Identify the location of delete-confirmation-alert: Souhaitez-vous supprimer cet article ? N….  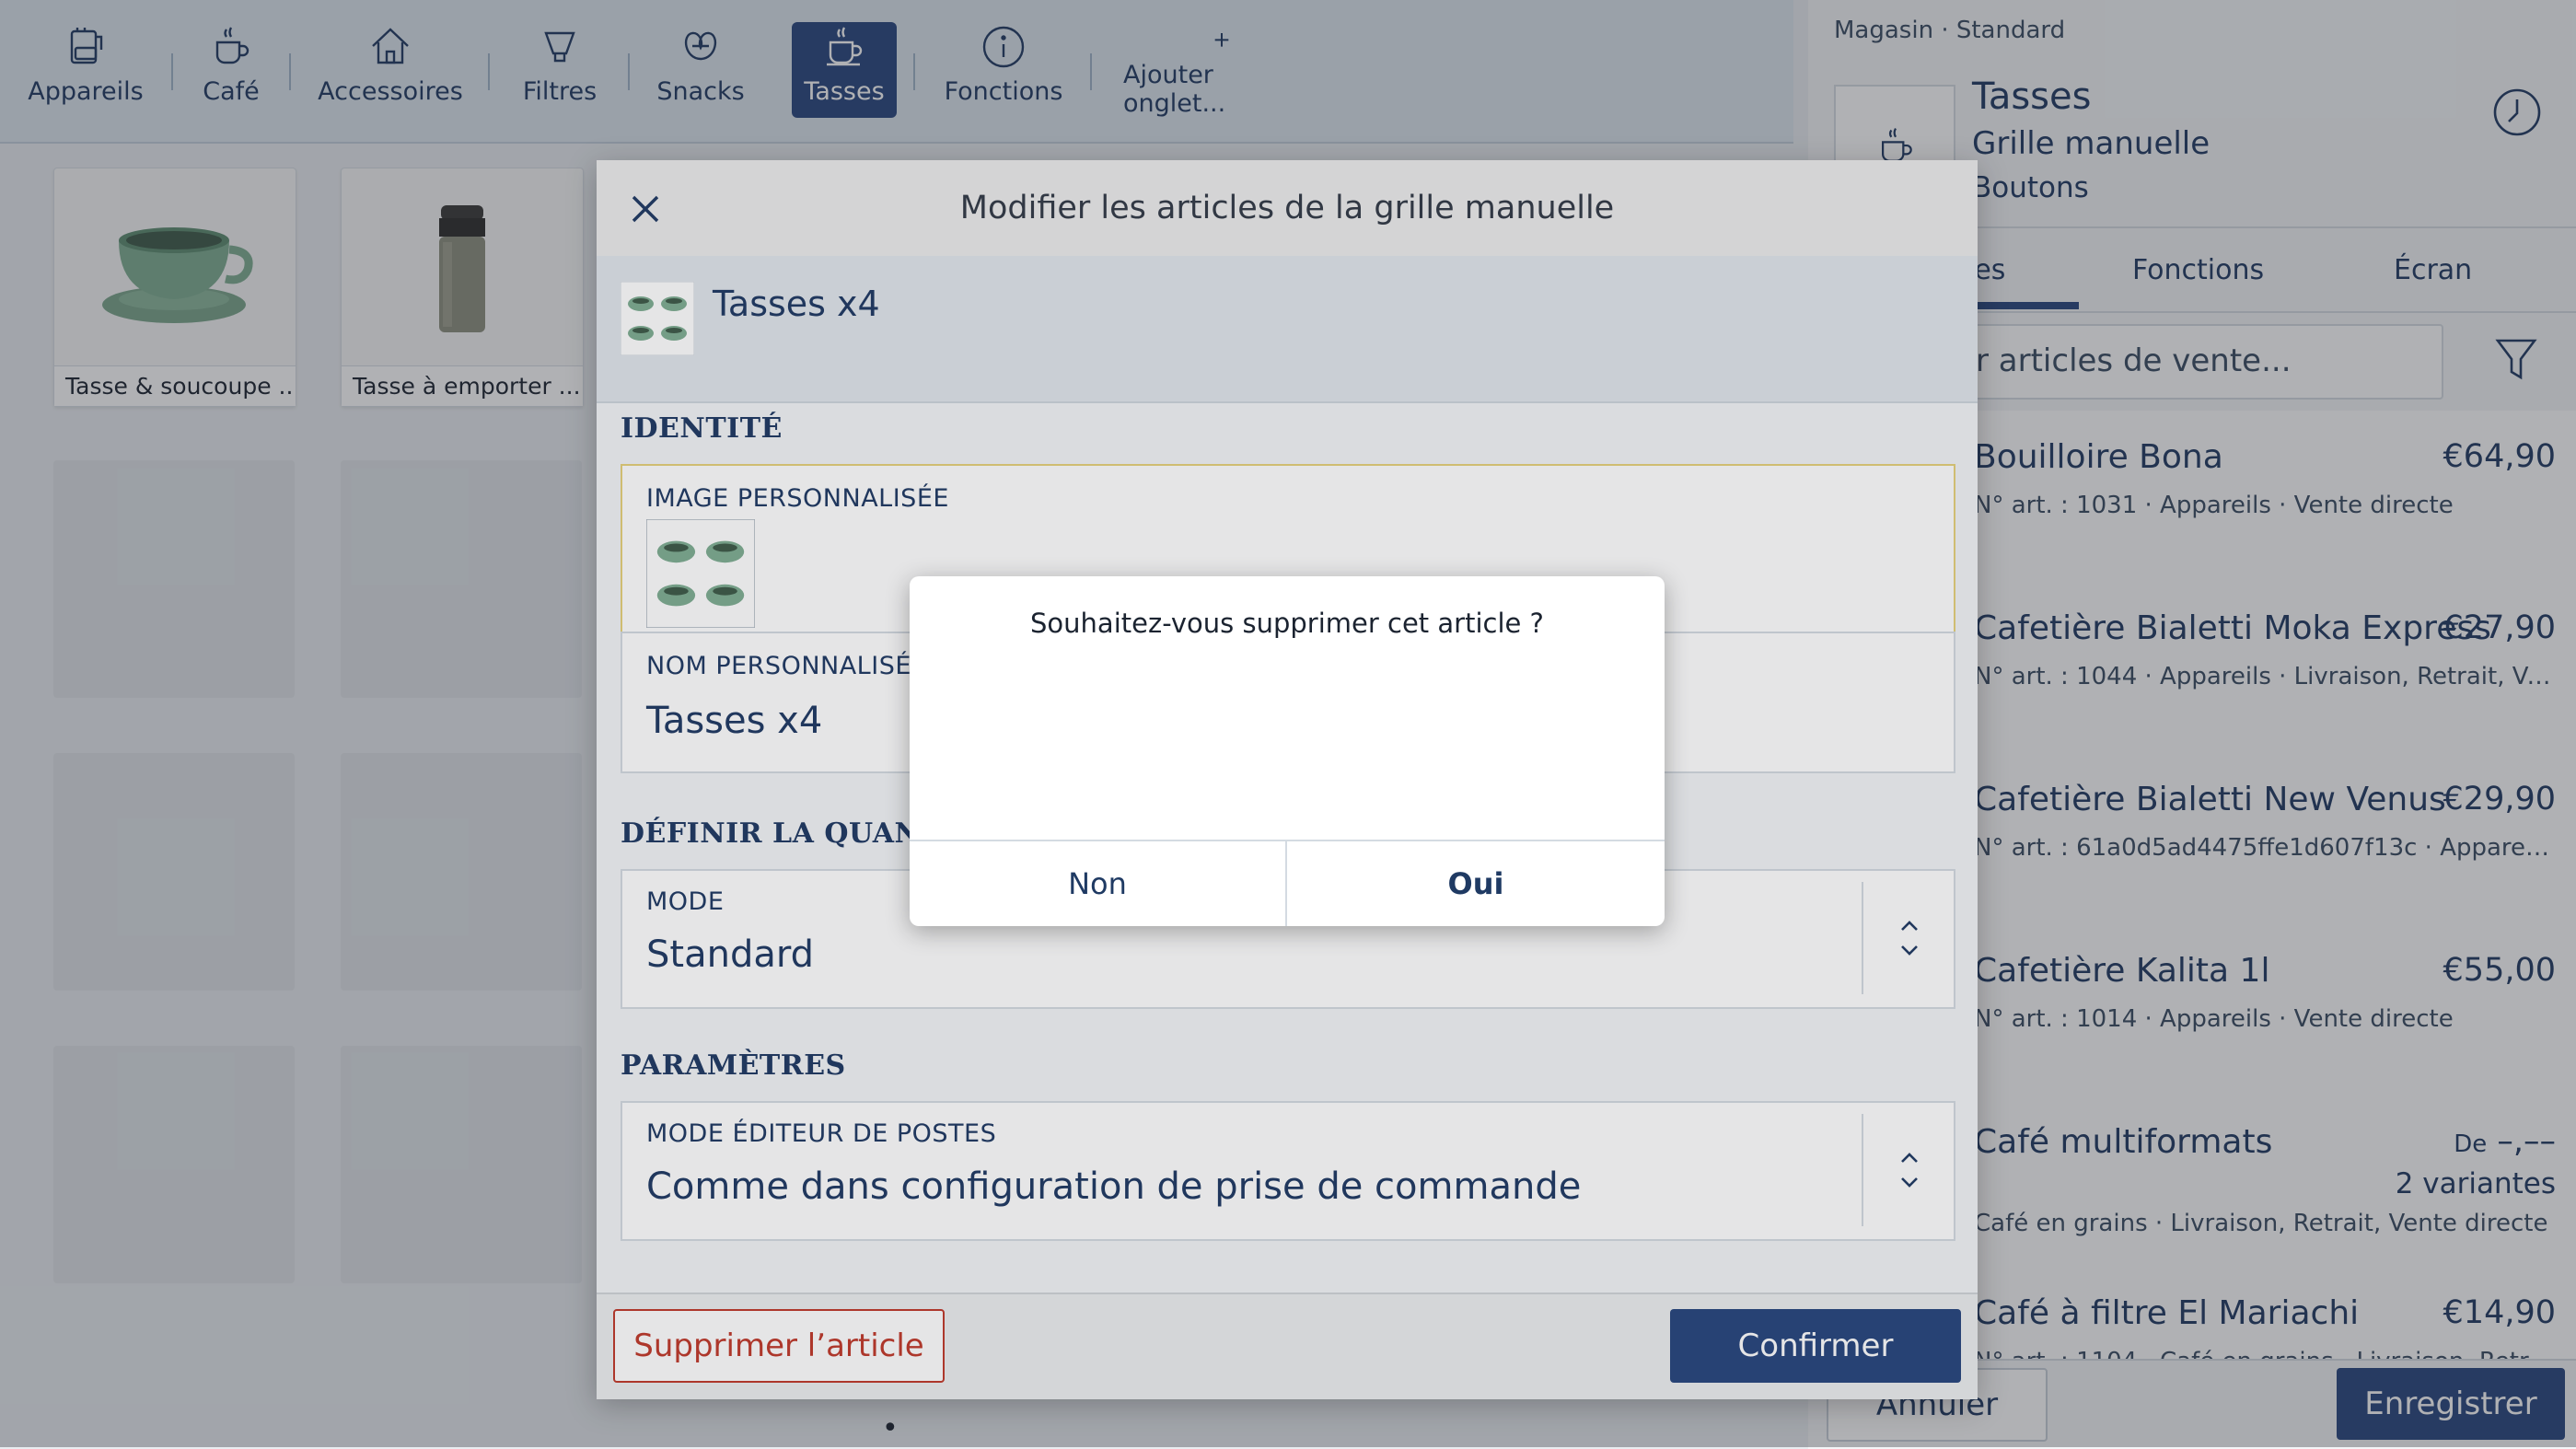
(1287, 751).